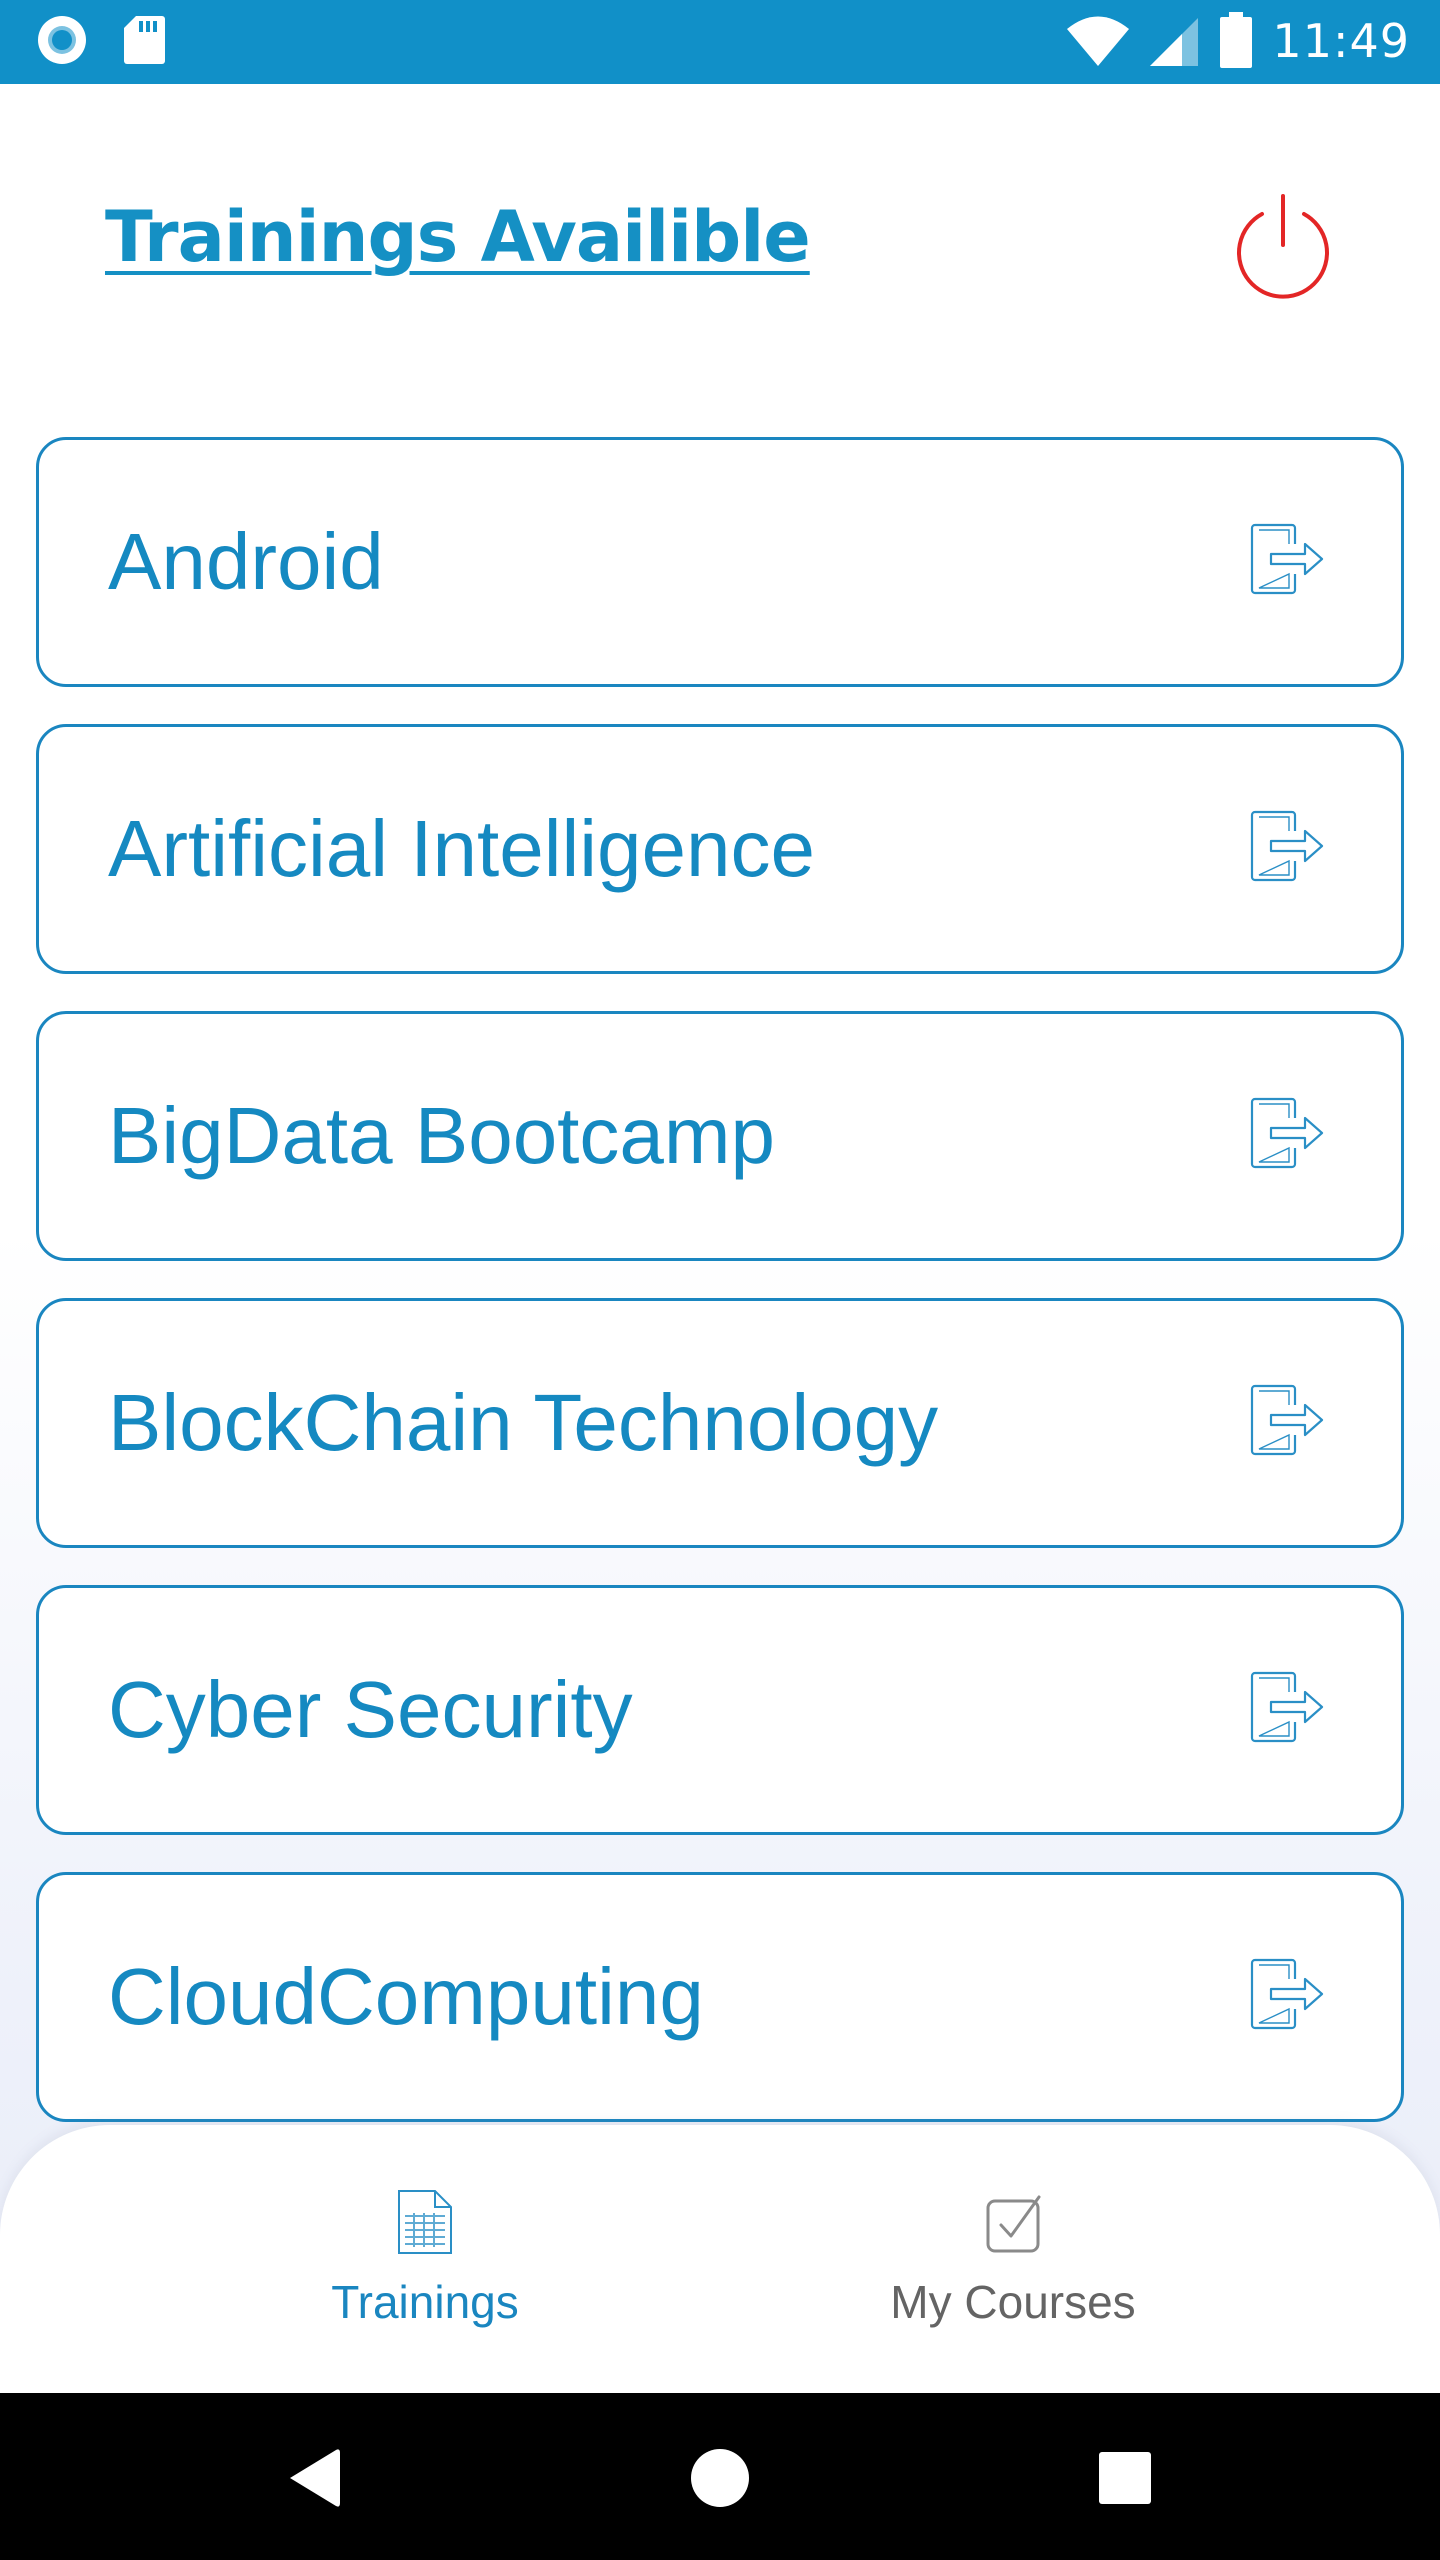  I want to click on checkbox-icon, so click(1013, 2224).